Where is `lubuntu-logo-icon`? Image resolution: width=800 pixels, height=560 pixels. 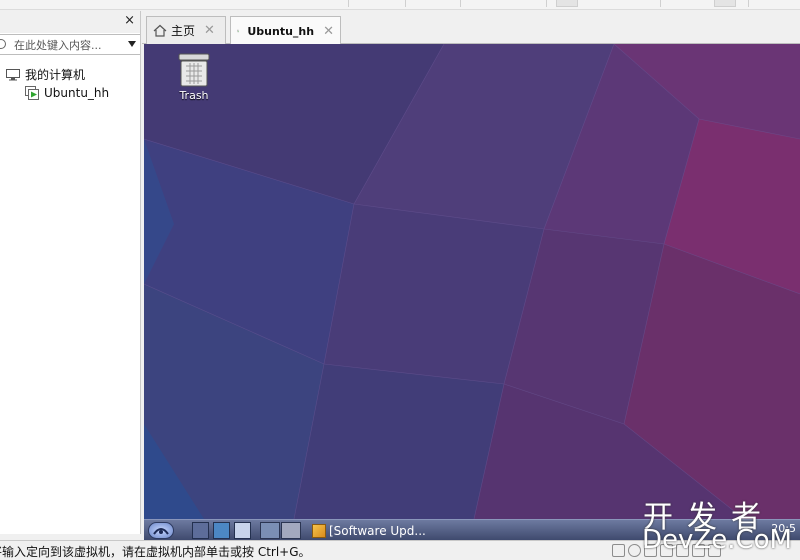
lubuntu-logo-icon is located at coordinates (161, 531).